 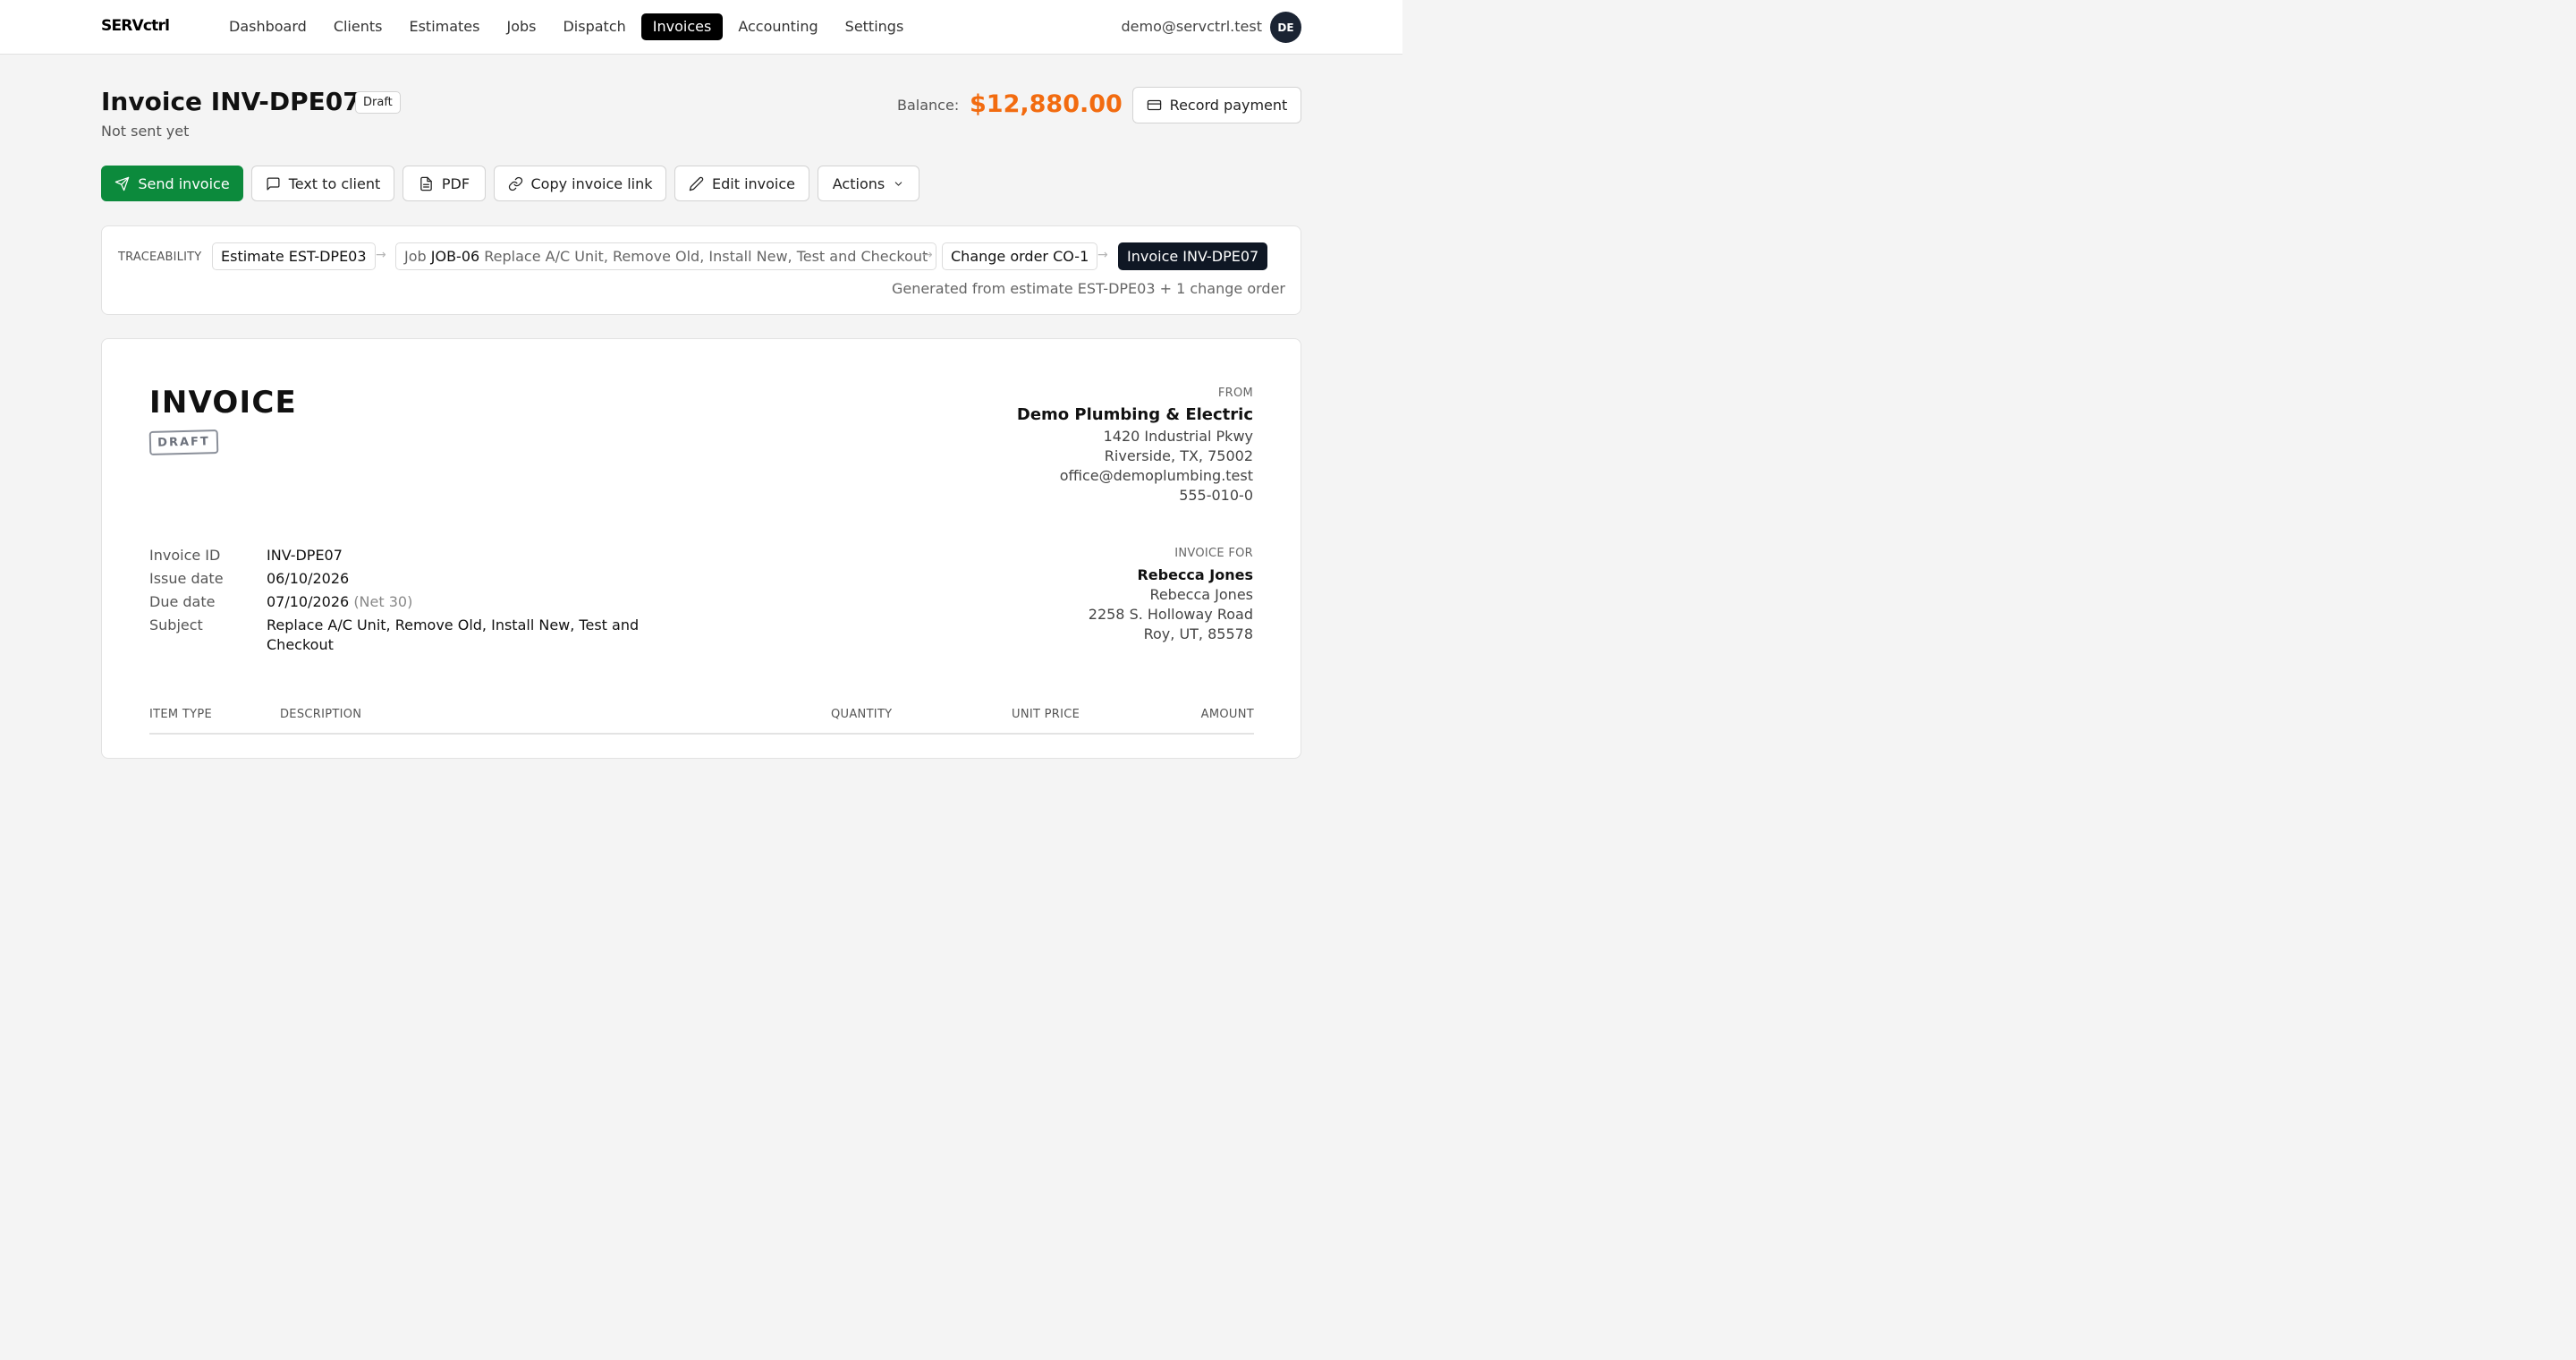 What do you see at coordinates (1216, 495) in the screenshot?
I see `company-phone: 555-010-0` at bounding box center [1216, 495].